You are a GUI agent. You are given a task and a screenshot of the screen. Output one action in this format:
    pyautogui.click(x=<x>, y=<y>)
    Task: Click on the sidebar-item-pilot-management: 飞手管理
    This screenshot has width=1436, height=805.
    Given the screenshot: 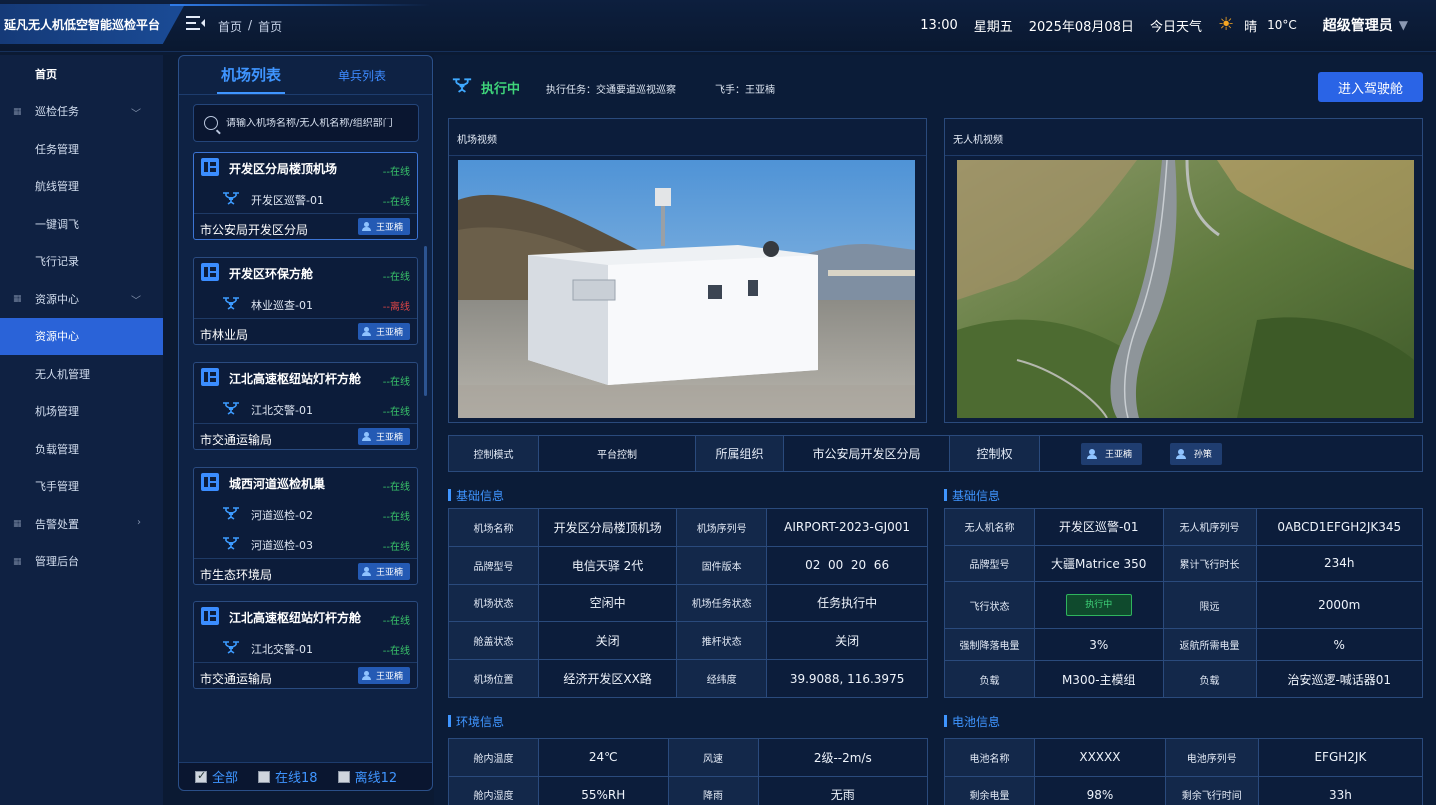 What is the action you would take?
    pyautogui.click(x=81, y=487)
    